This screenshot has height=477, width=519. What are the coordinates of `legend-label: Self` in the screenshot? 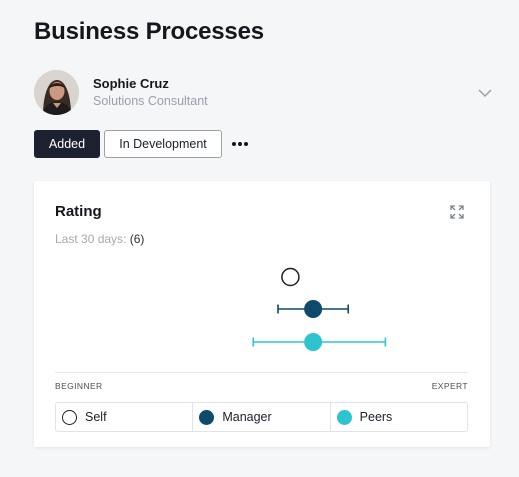 It's located at (96, 417).